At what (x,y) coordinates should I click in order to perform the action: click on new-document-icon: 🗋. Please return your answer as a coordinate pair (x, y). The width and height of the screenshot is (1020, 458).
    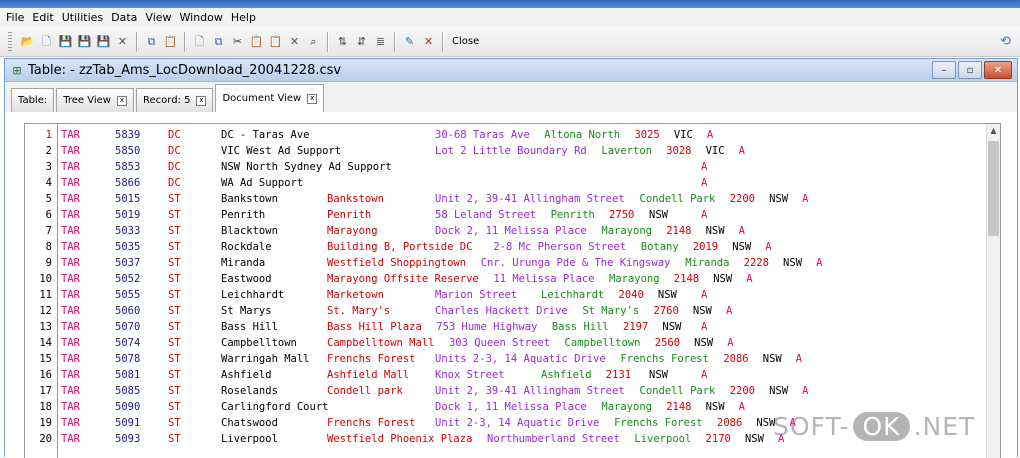
    Looking at the image, I should click on (46, 41).